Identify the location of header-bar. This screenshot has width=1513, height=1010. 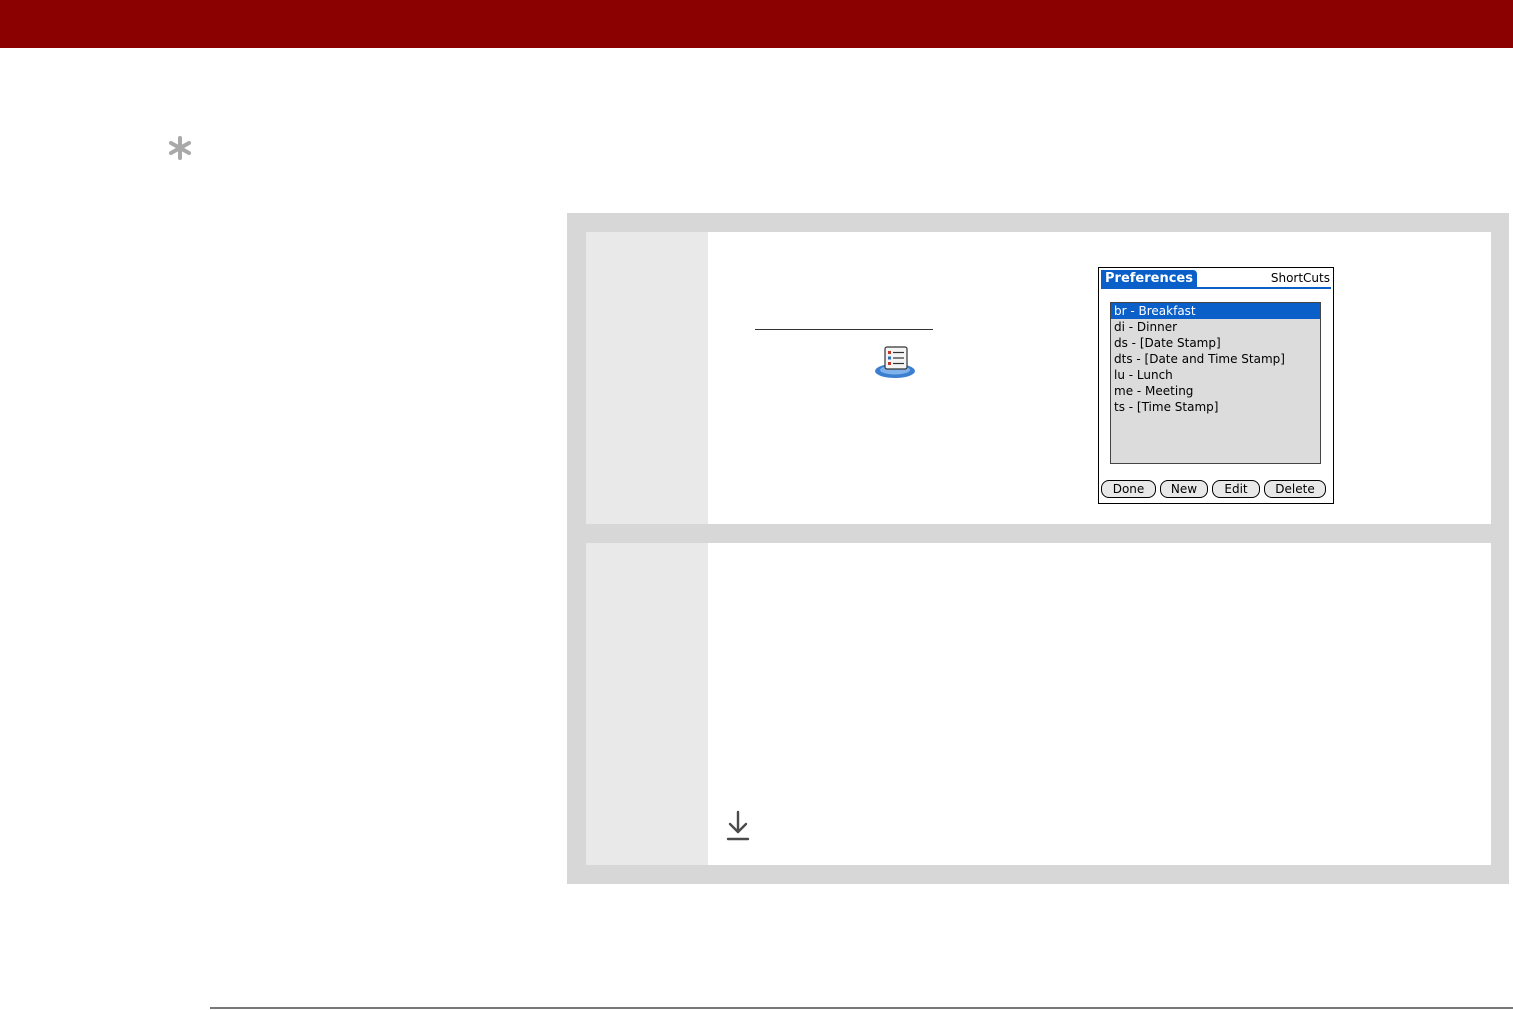
(756, 24).